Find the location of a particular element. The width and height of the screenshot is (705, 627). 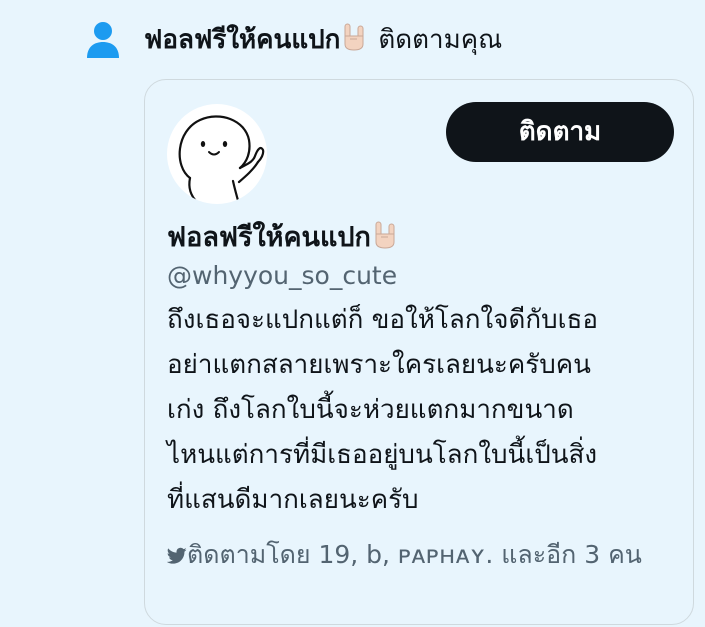

bird-icon is located at coordinates (177, 555).